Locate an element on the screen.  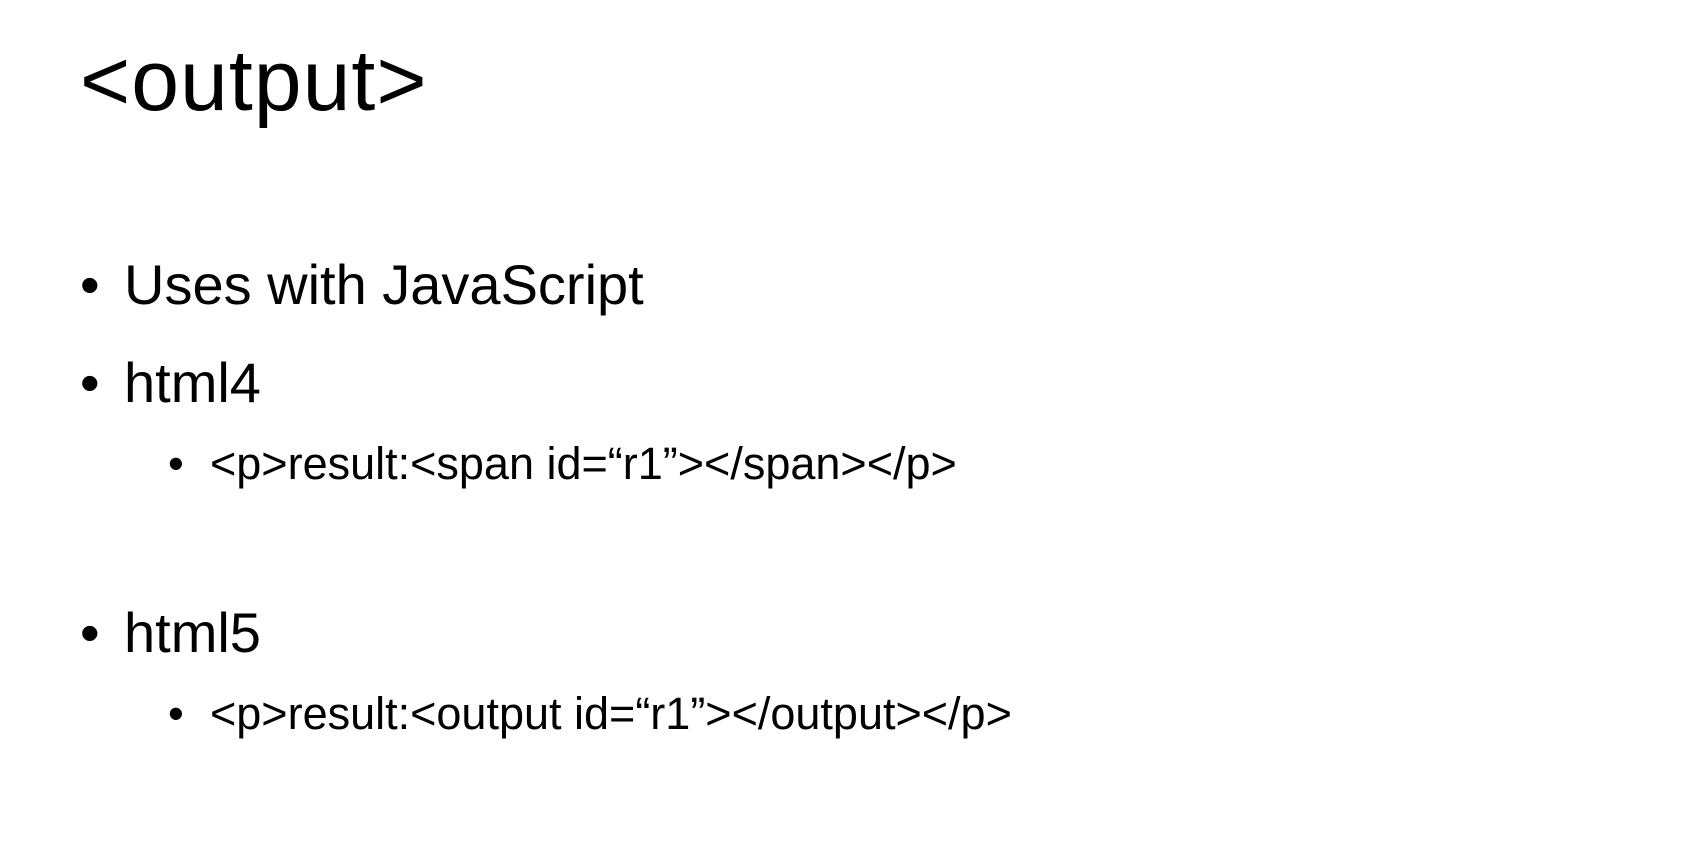
bullet-text: Uses with JavaScript is located at coordinates (384, 284).